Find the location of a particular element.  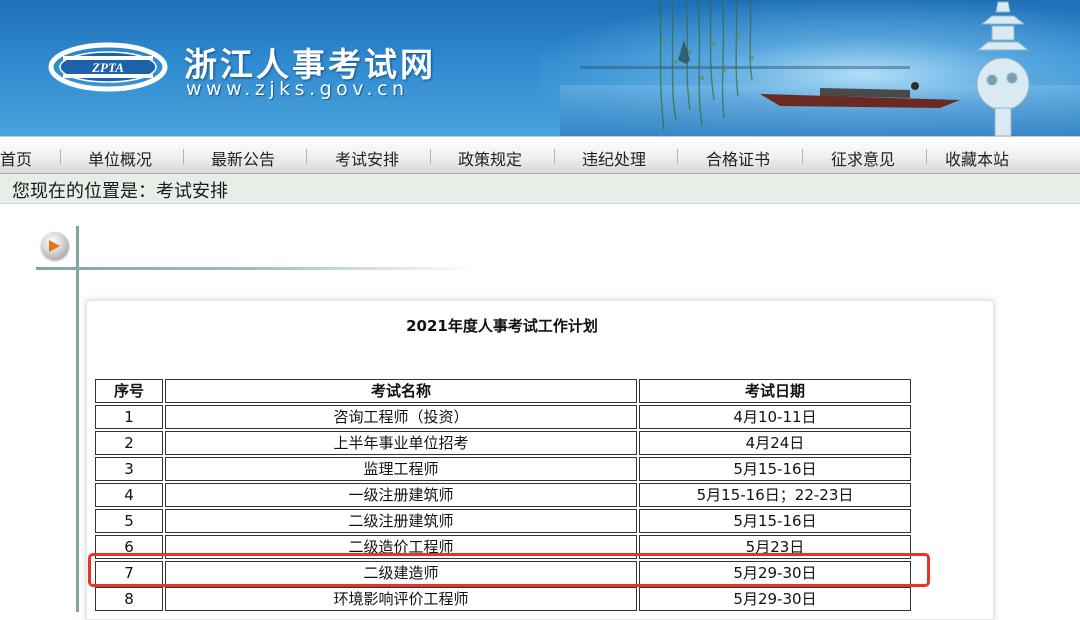

table-row-highlighted: 7 二级建造师 5月29-30日 is located at coordinates (503, 573).